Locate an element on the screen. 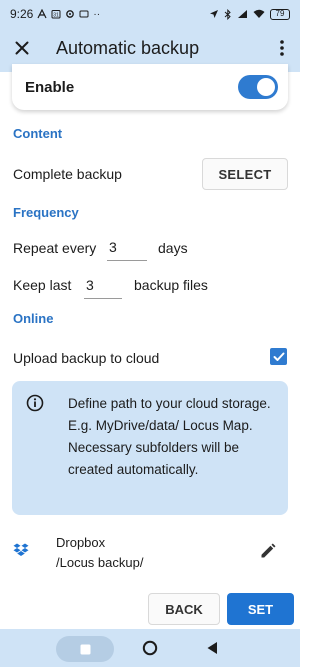 The height and width of the screenshot is (667, 320). upload-to-cloud-label: Upload backup to cloud is located at coordinates (86, 358).